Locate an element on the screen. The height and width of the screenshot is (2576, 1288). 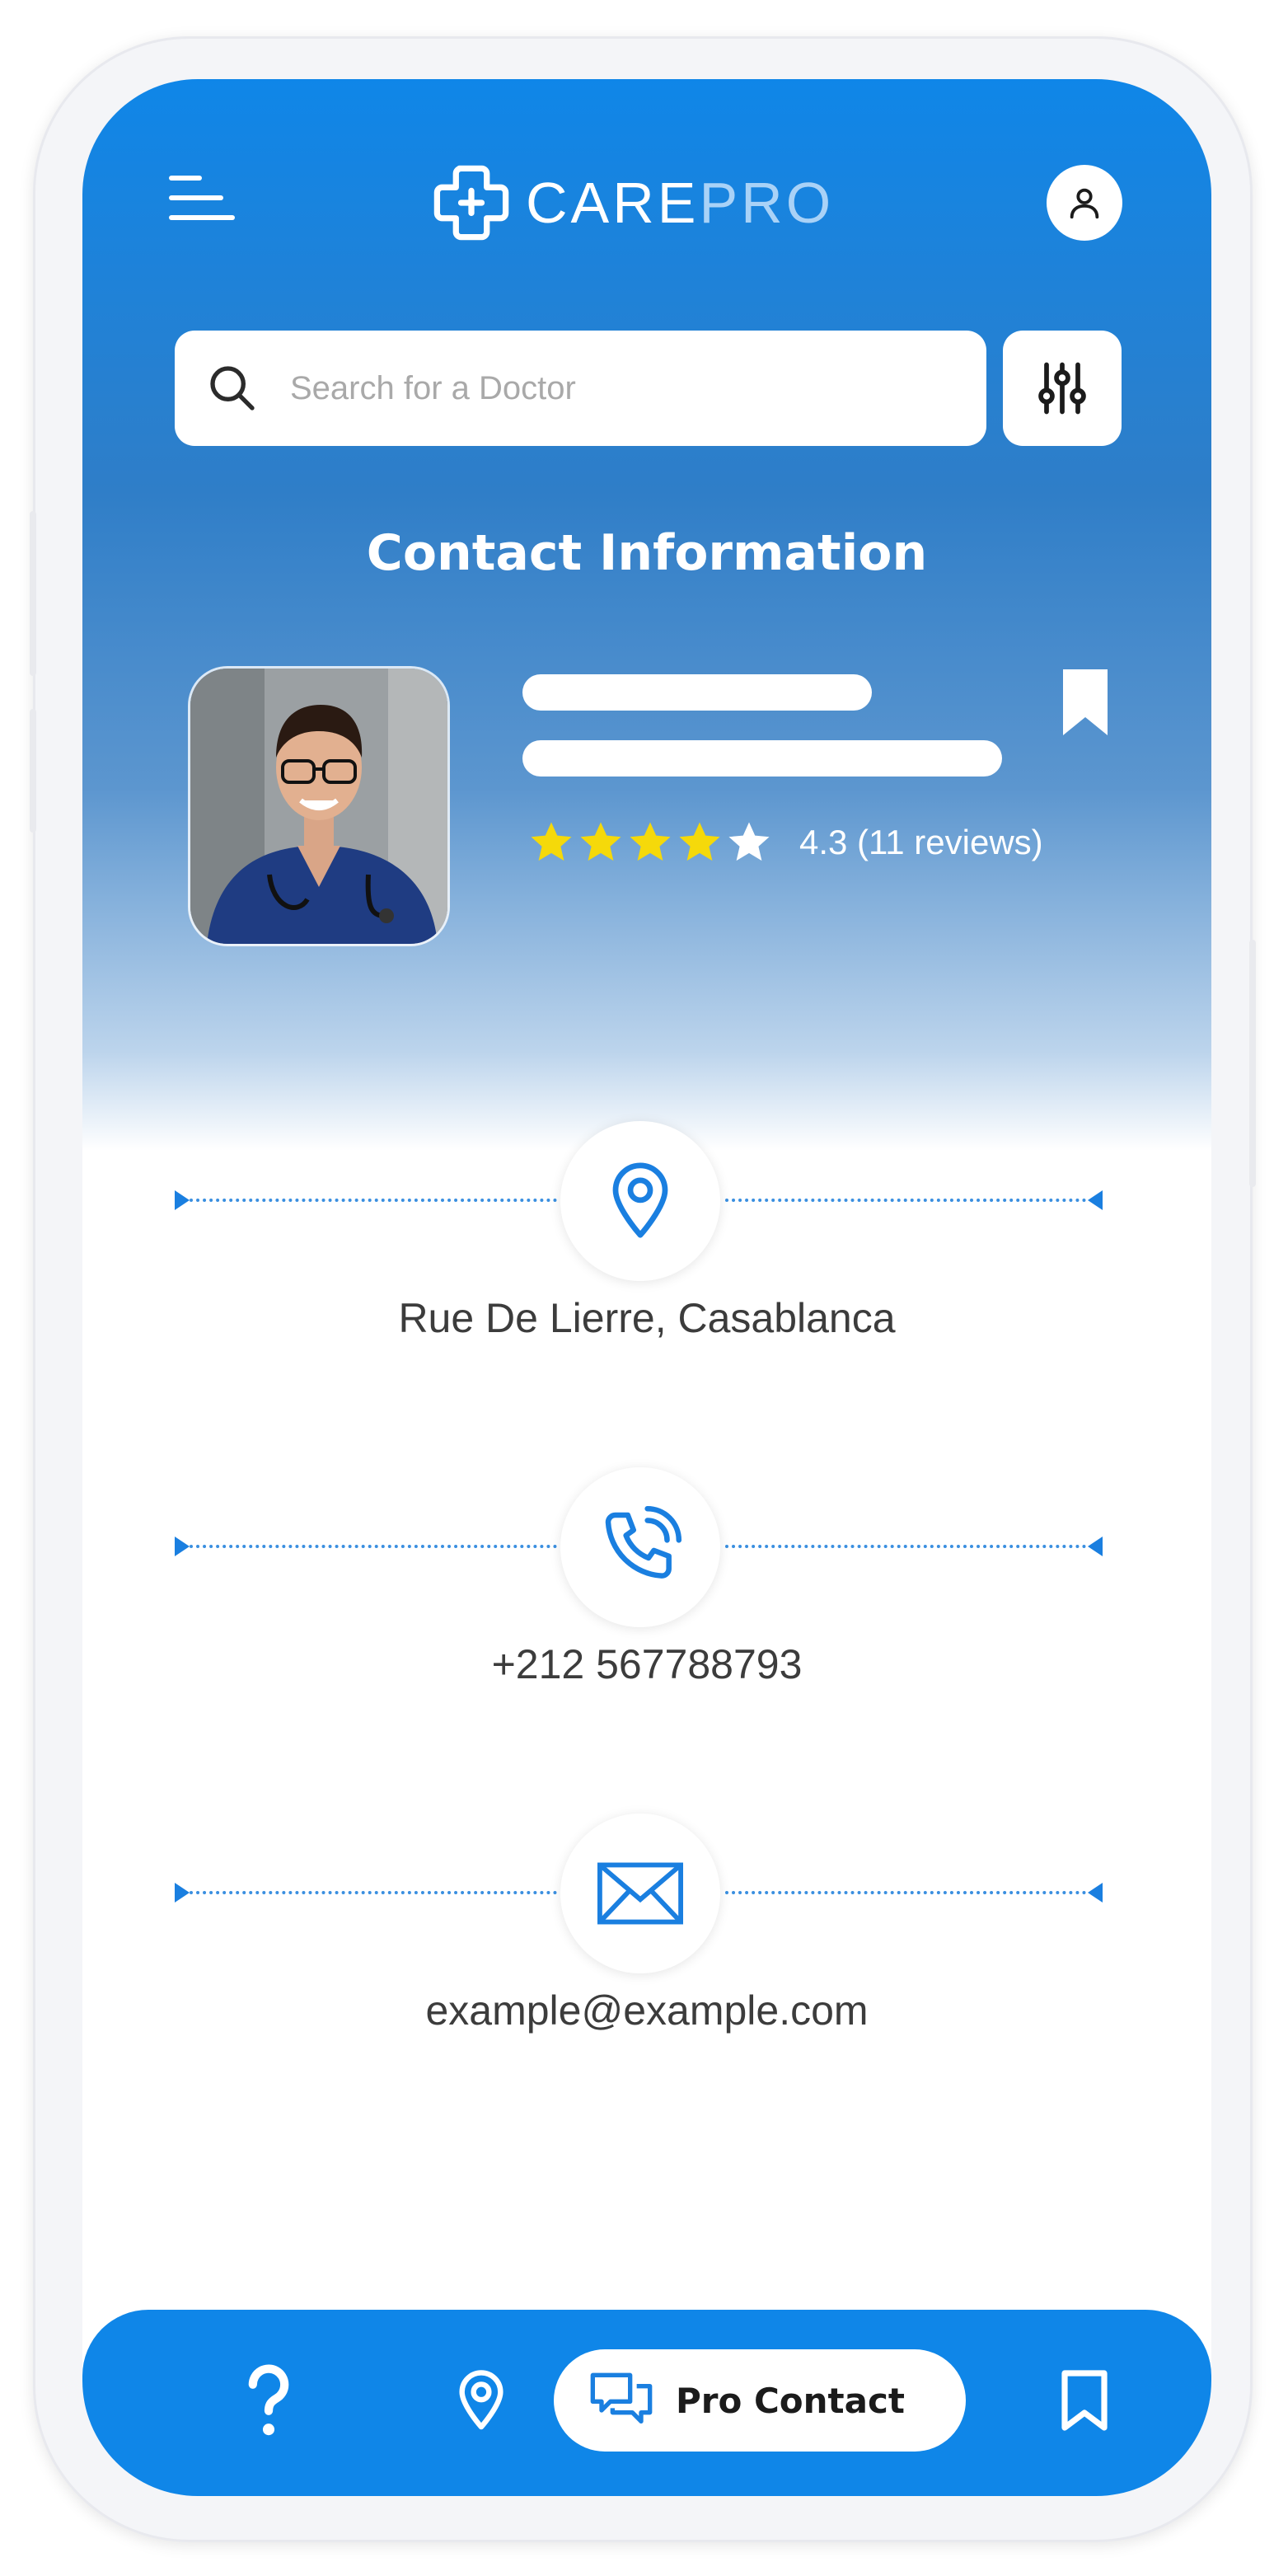
search-bar is located at coordinates (580, 389).